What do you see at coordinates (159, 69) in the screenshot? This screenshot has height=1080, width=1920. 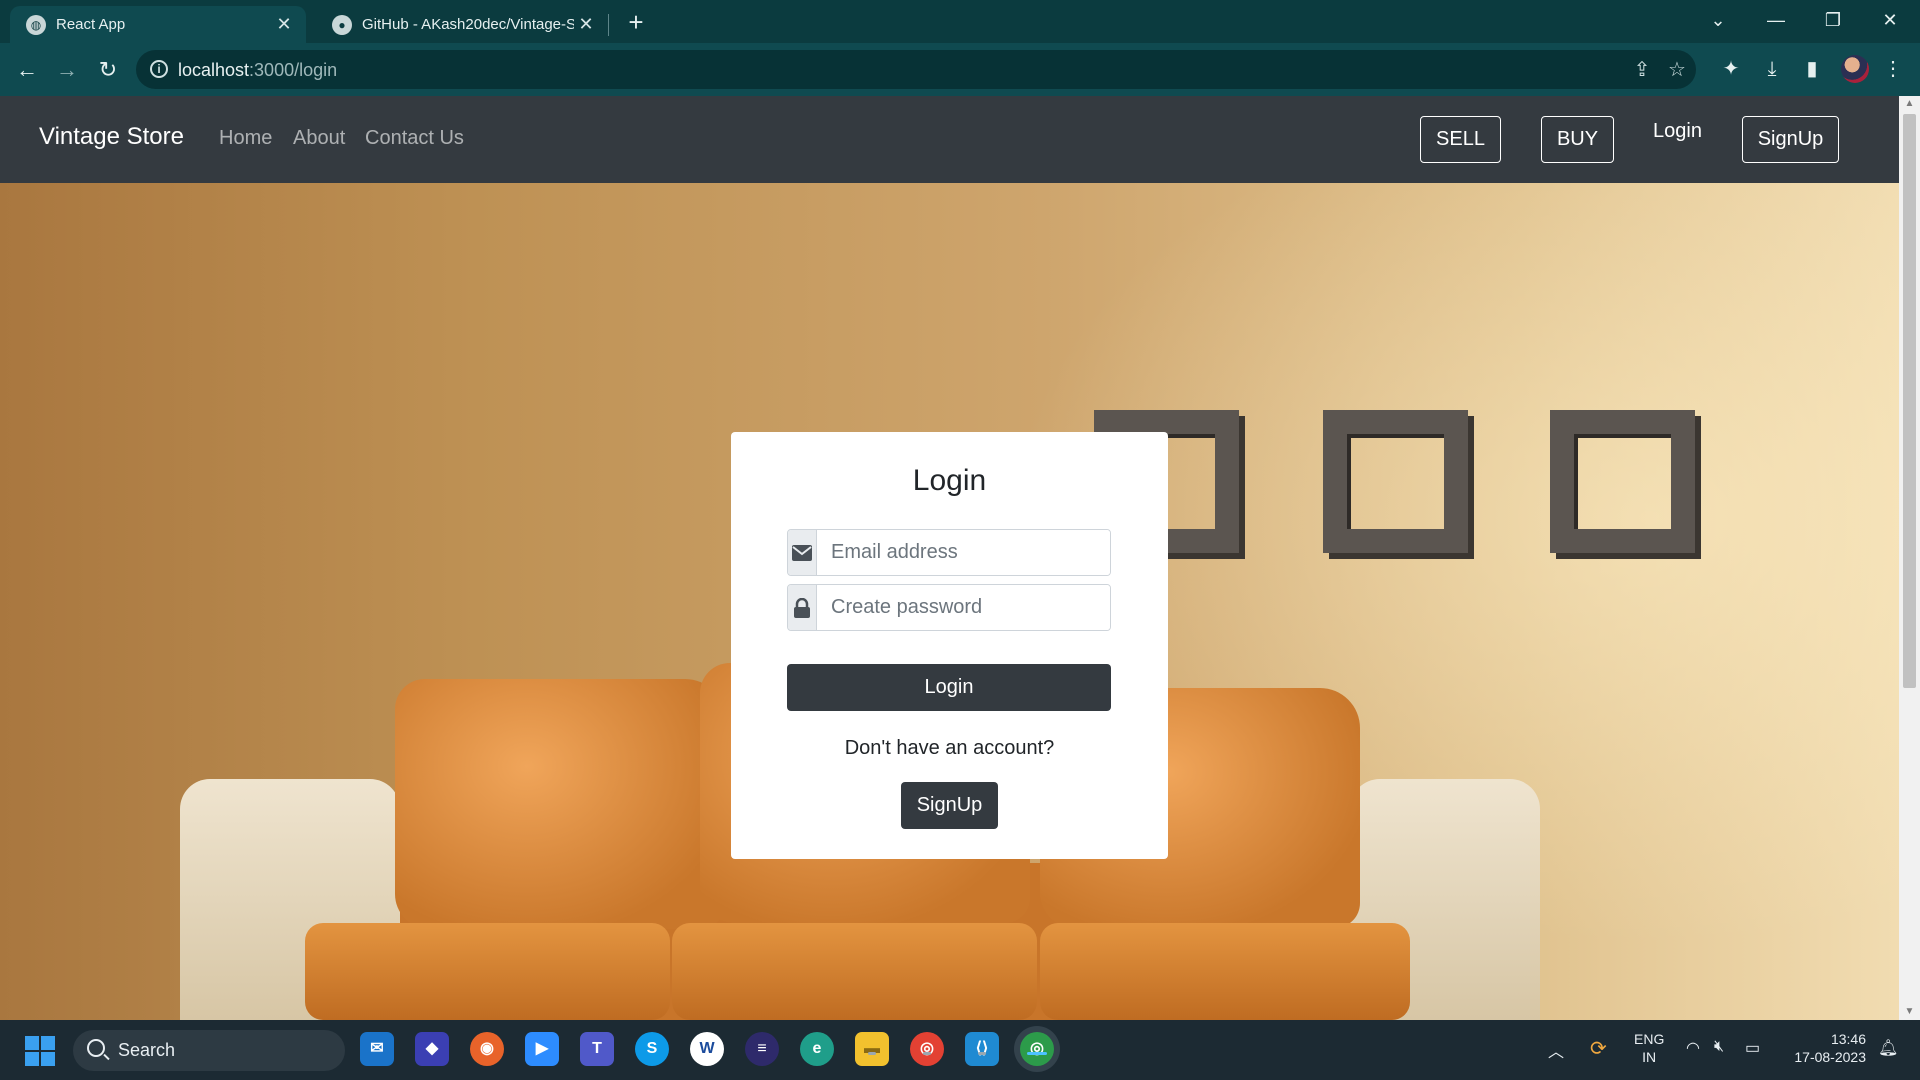 I see `site-info-icon: i` at bounding box center [159, 69].